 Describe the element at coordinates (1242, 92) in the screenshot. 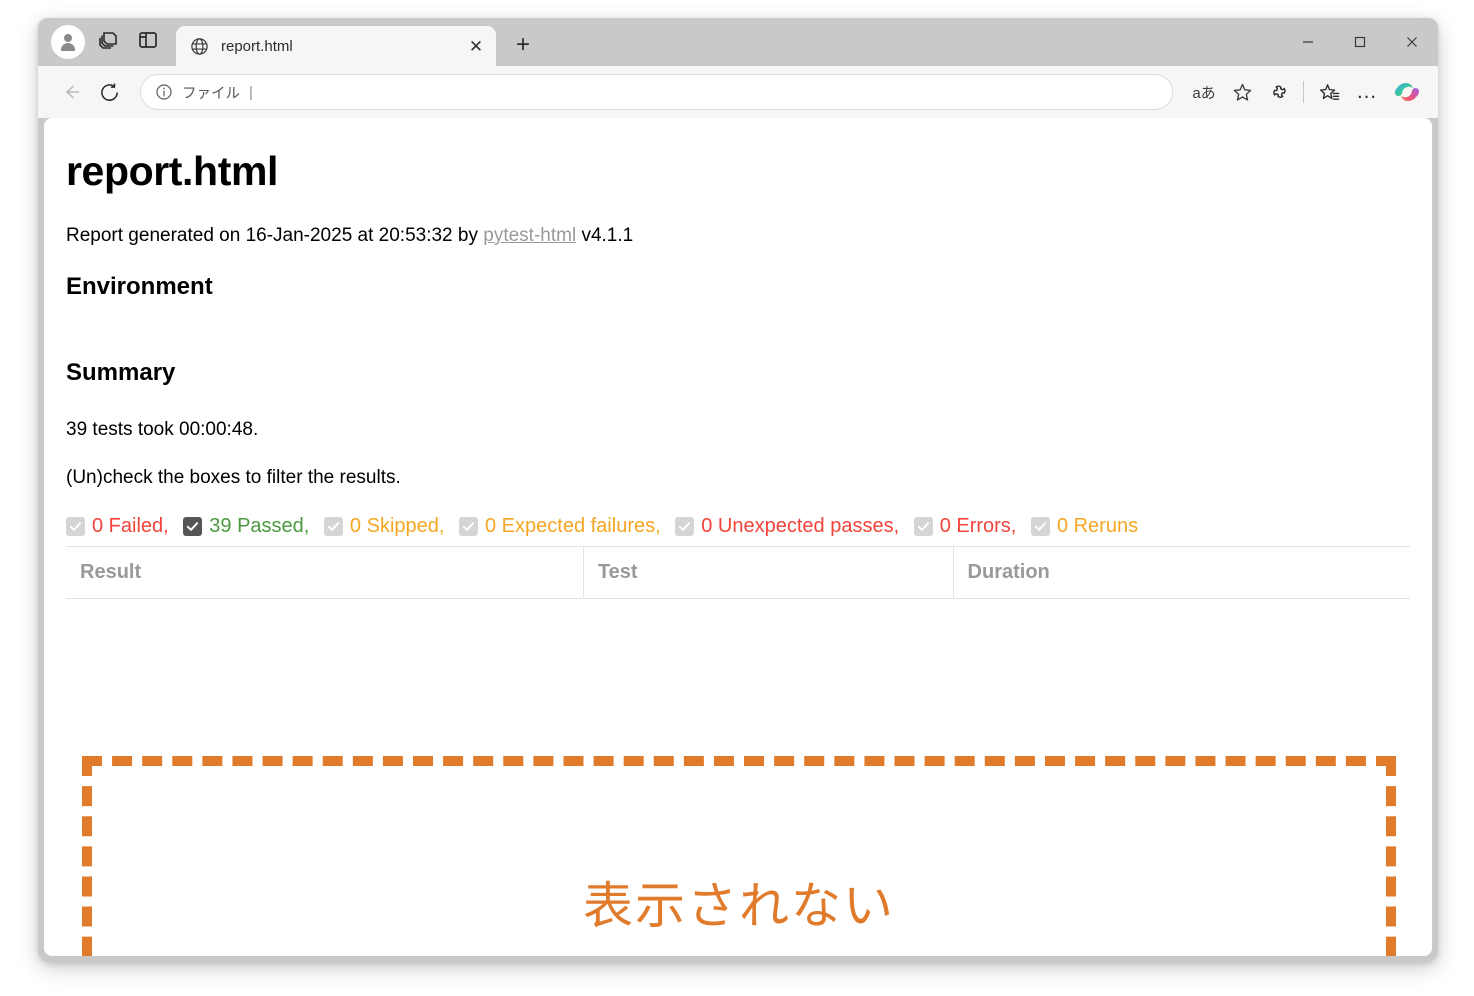

I see `star-icon` at that location.